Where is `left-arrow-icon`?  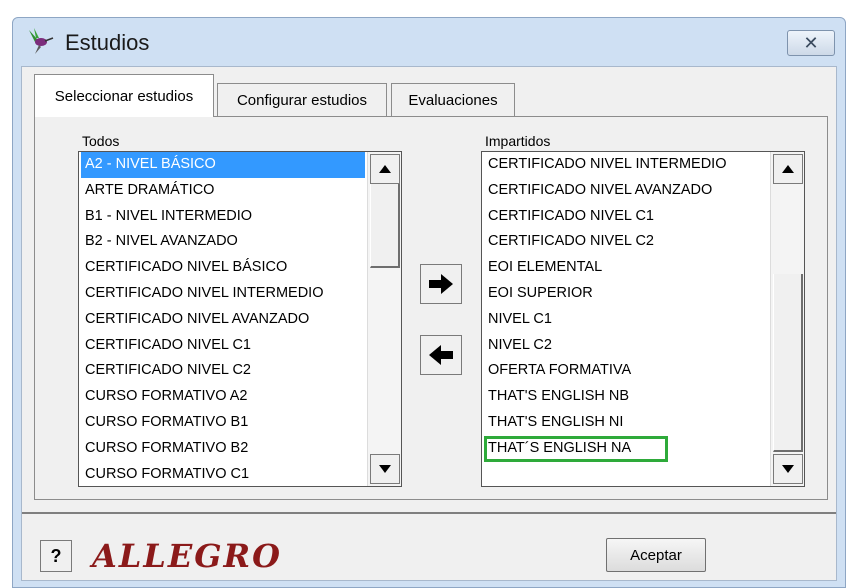 left-arrow-icon is located at coordinates (441, 355).